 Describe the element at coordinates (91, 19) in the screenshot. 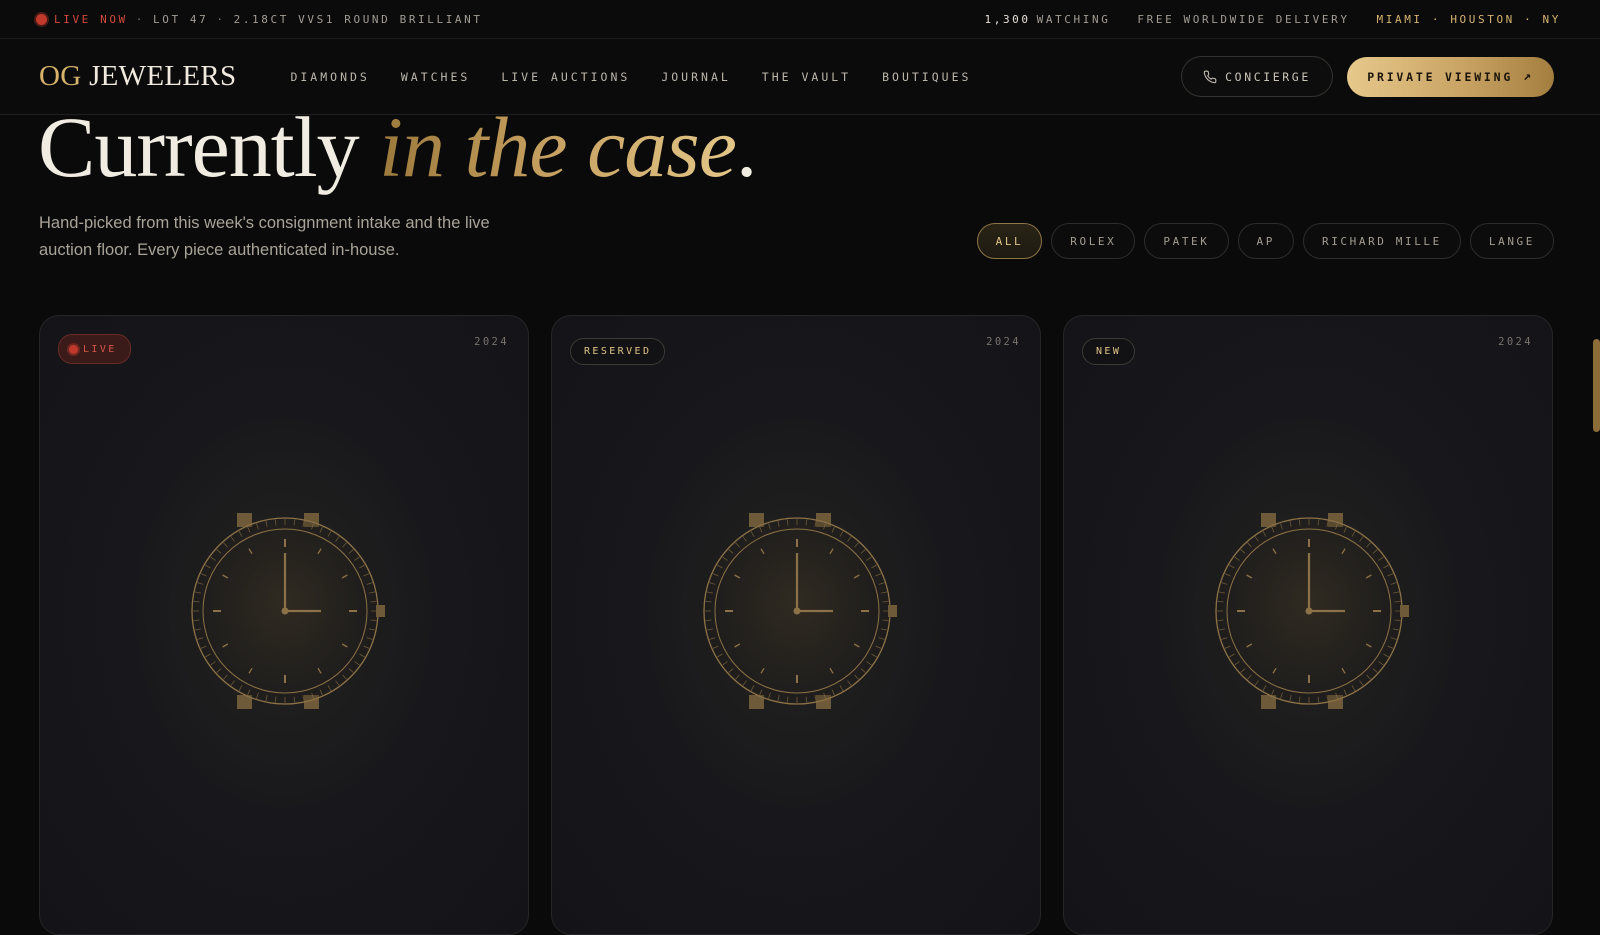

I see `live-now-label: LIVE NOW` at that location.